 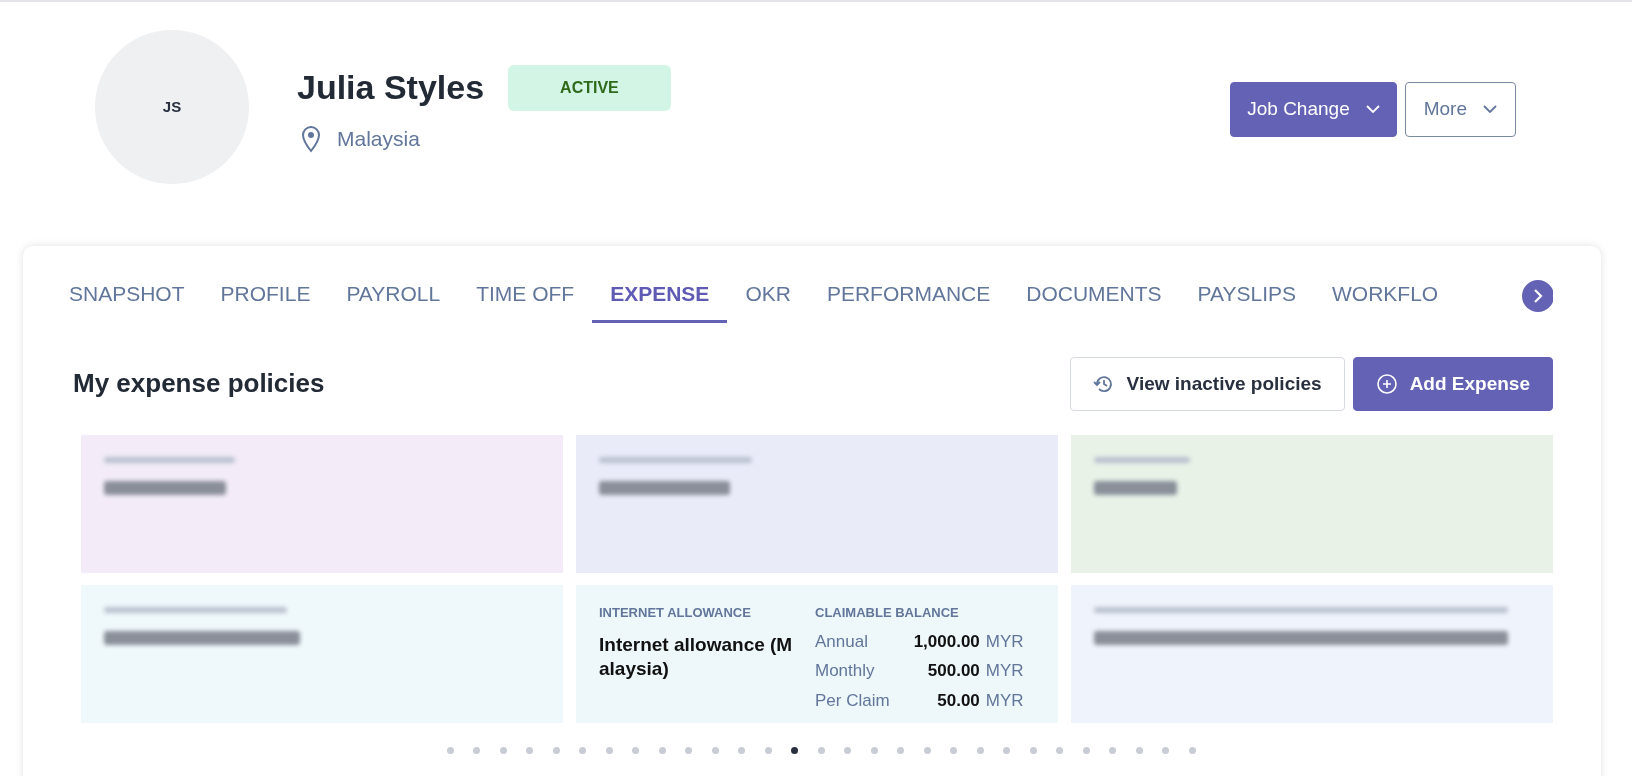 What do you see at coordinates (853, 700) in the screenshot?
I see `balance-label: Per Claim` at bounding box center [853, 700].